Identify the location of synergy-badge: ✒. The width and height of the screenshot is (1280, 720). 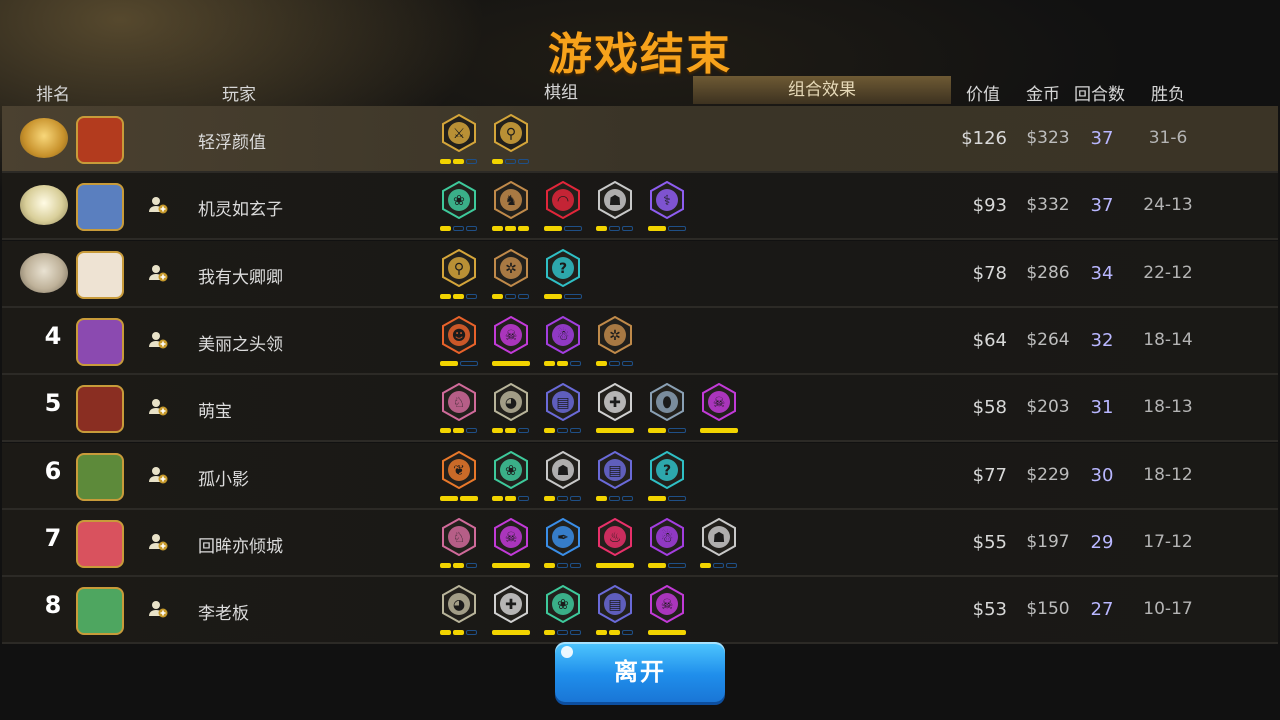
(564, 545).